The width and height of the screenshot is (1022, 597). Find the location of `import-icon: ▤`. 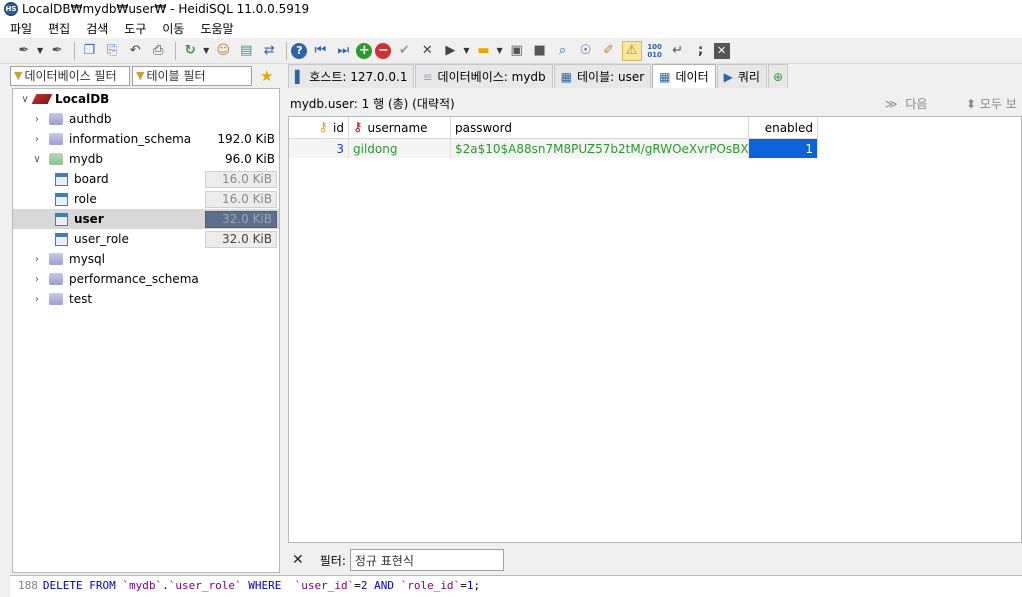

import-icon: ▤ is located at coordinates (246, 51).